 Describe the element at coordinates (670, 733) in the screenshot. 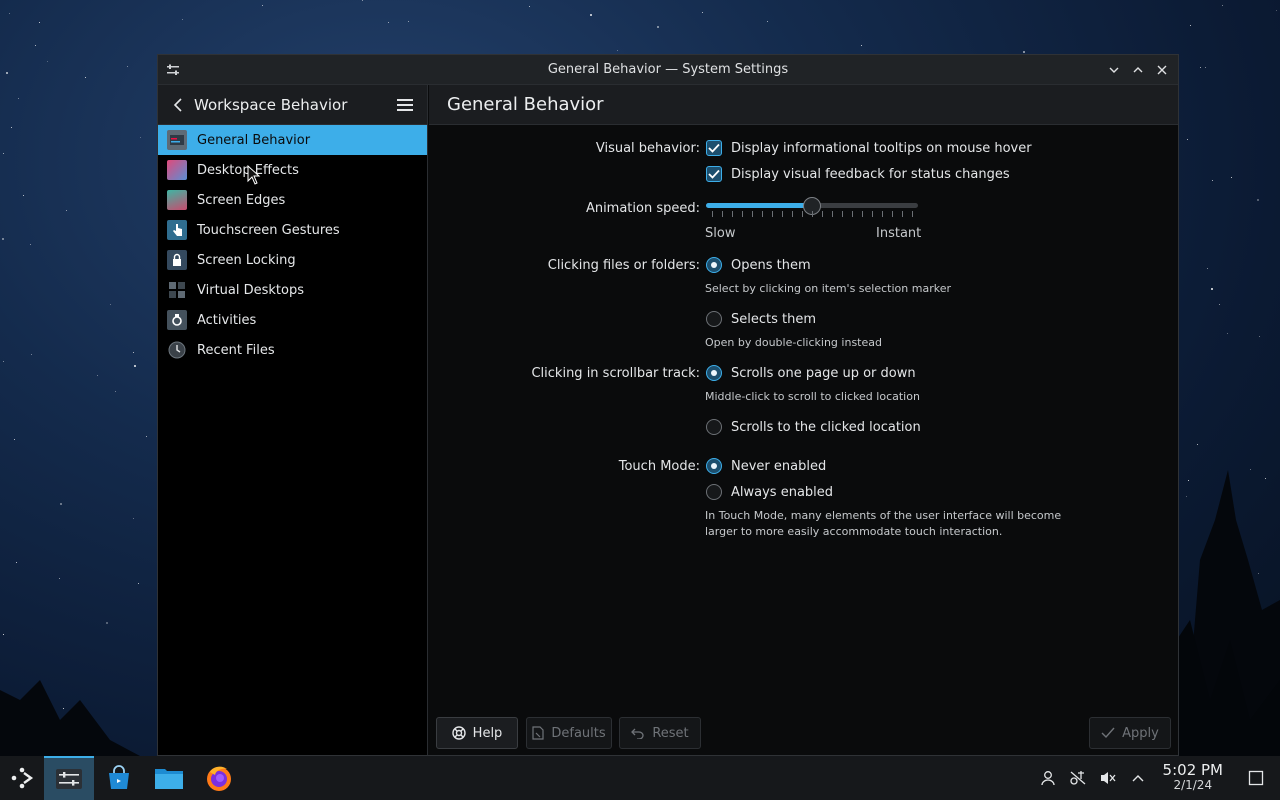

I see `reset-button-label: Reset` at that location.